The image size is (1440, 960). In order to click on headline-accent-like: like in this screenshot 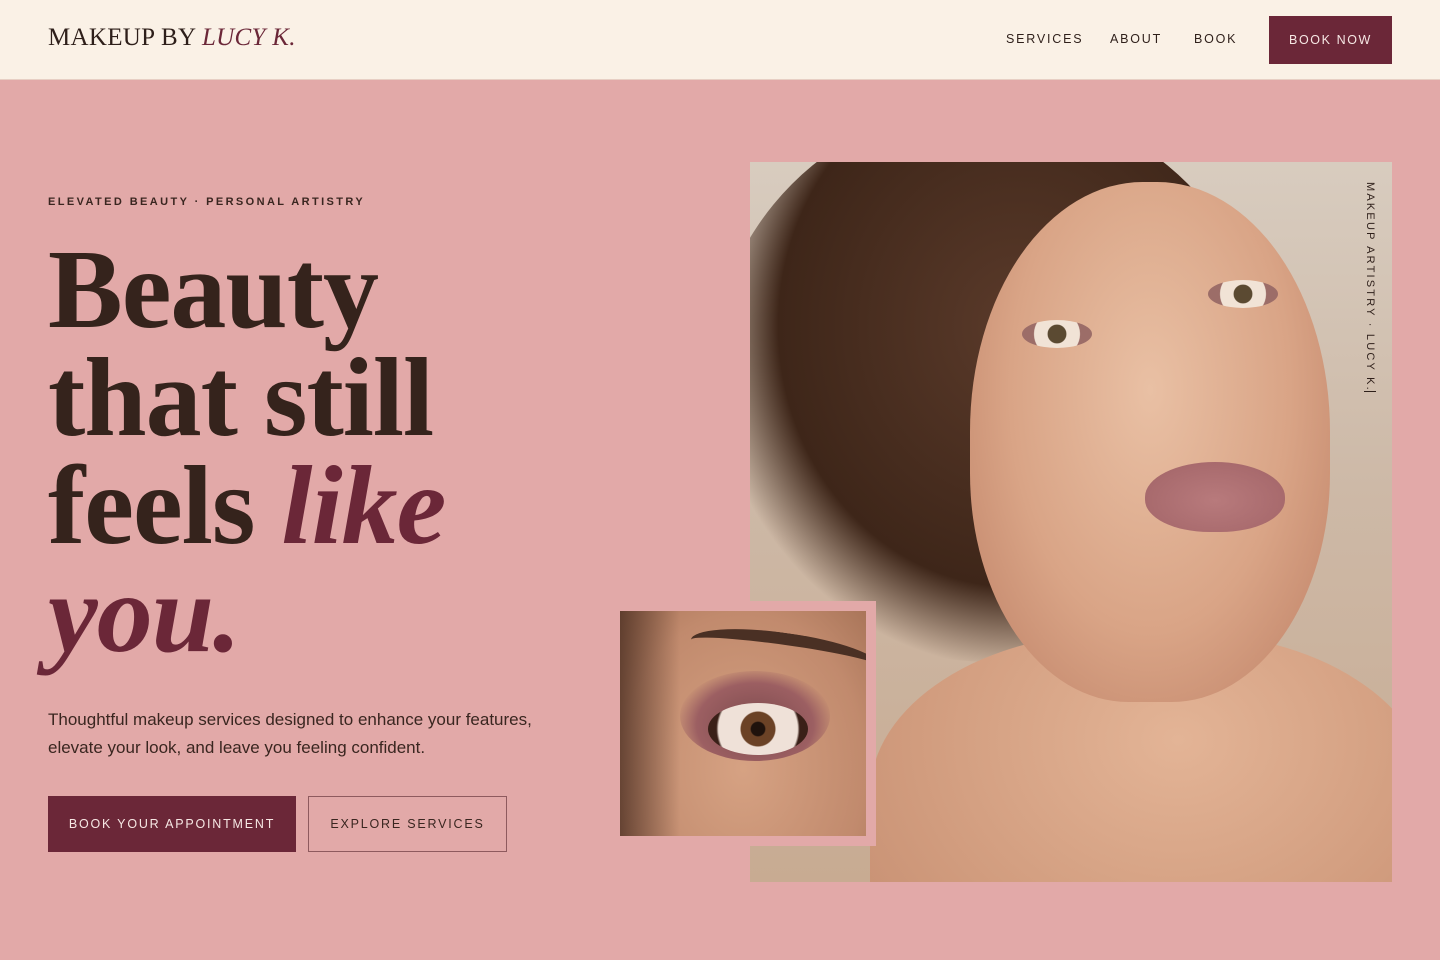, I will do `click(363, 506)`.